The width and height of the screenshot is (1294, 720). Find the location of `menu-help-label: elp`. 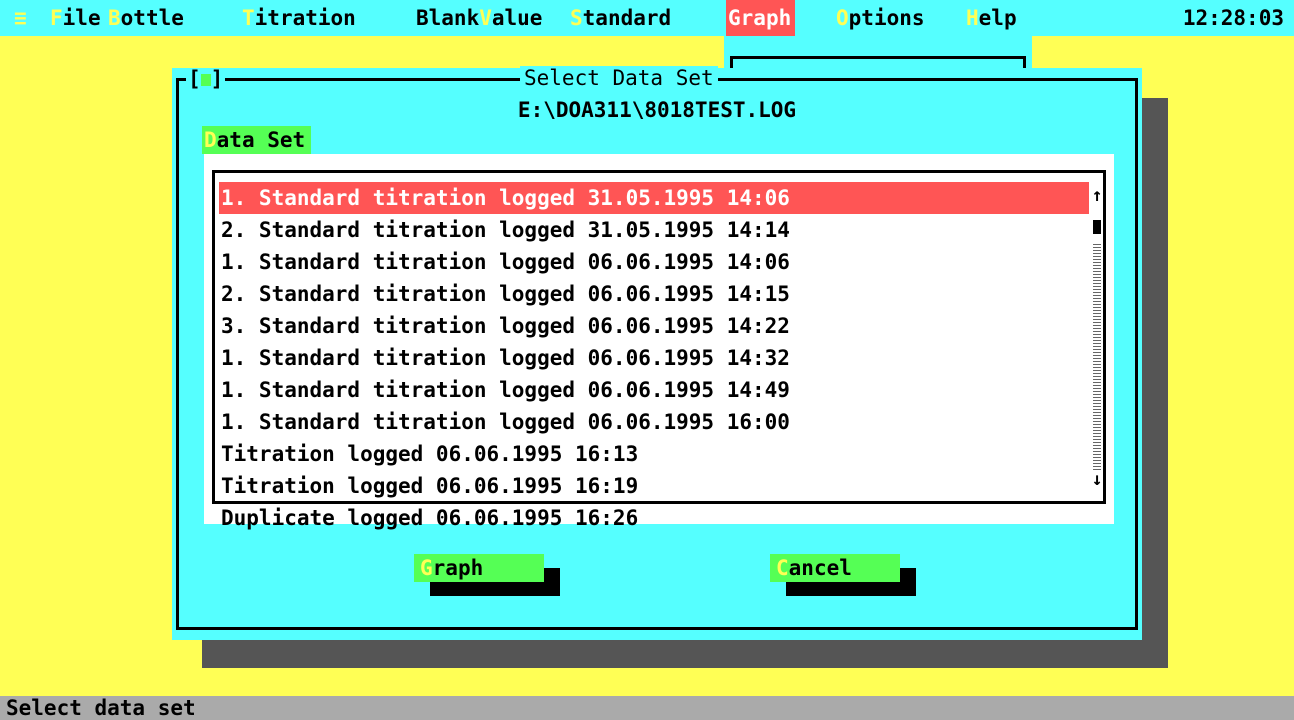

menu-help-label: elp is located at coordinates (997, 18).